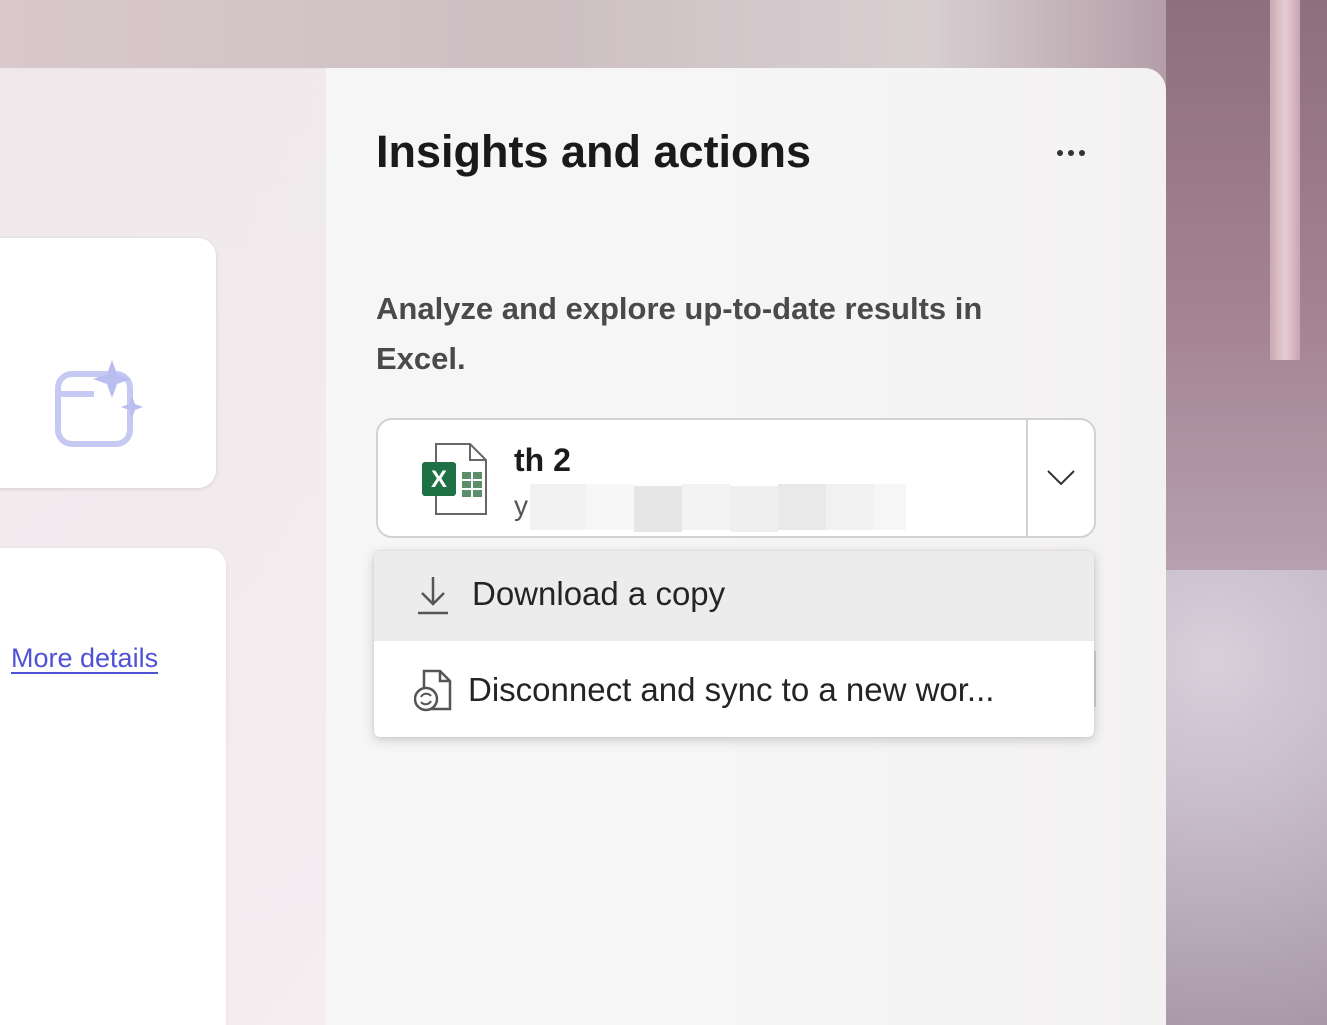  Describe the element at coordinates (454, 479) in the screenshot. I see `excel-file-icon: X` at that location.